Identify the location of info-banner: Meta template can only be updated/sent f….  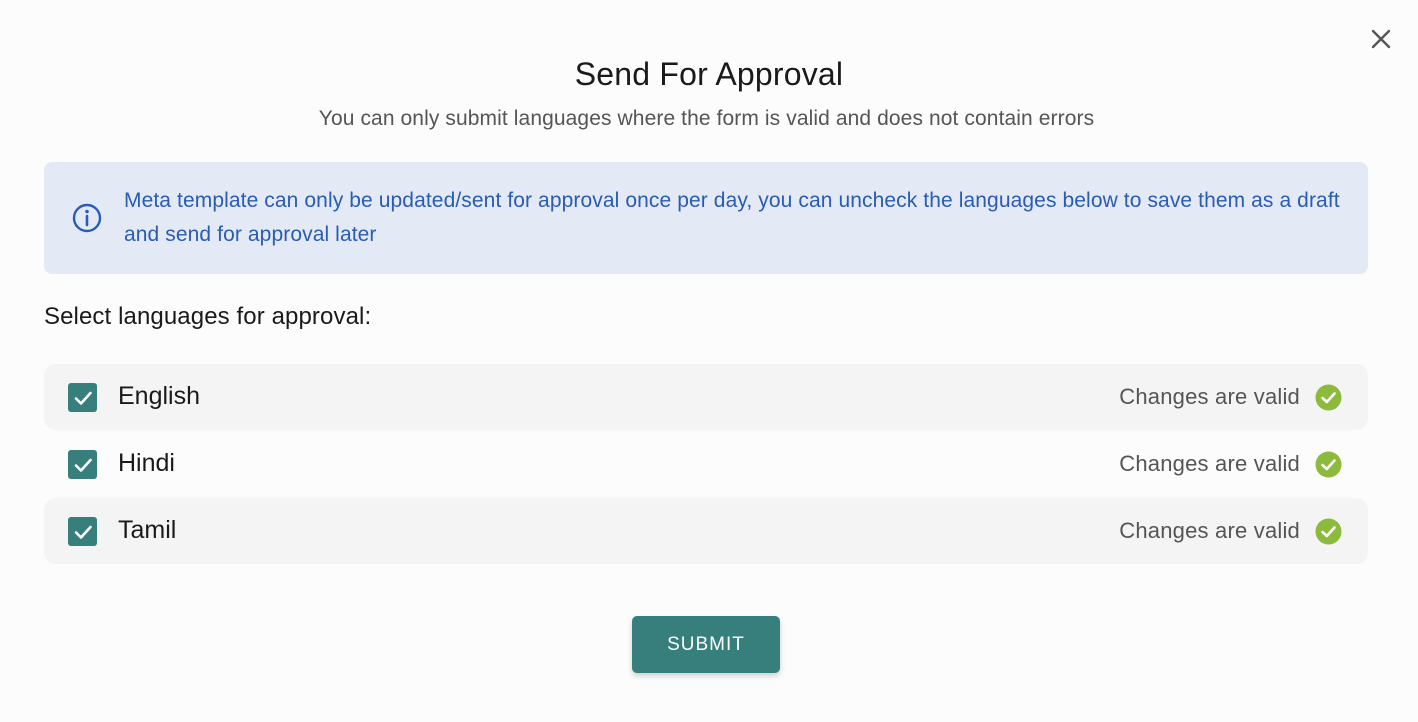
(706, 218).